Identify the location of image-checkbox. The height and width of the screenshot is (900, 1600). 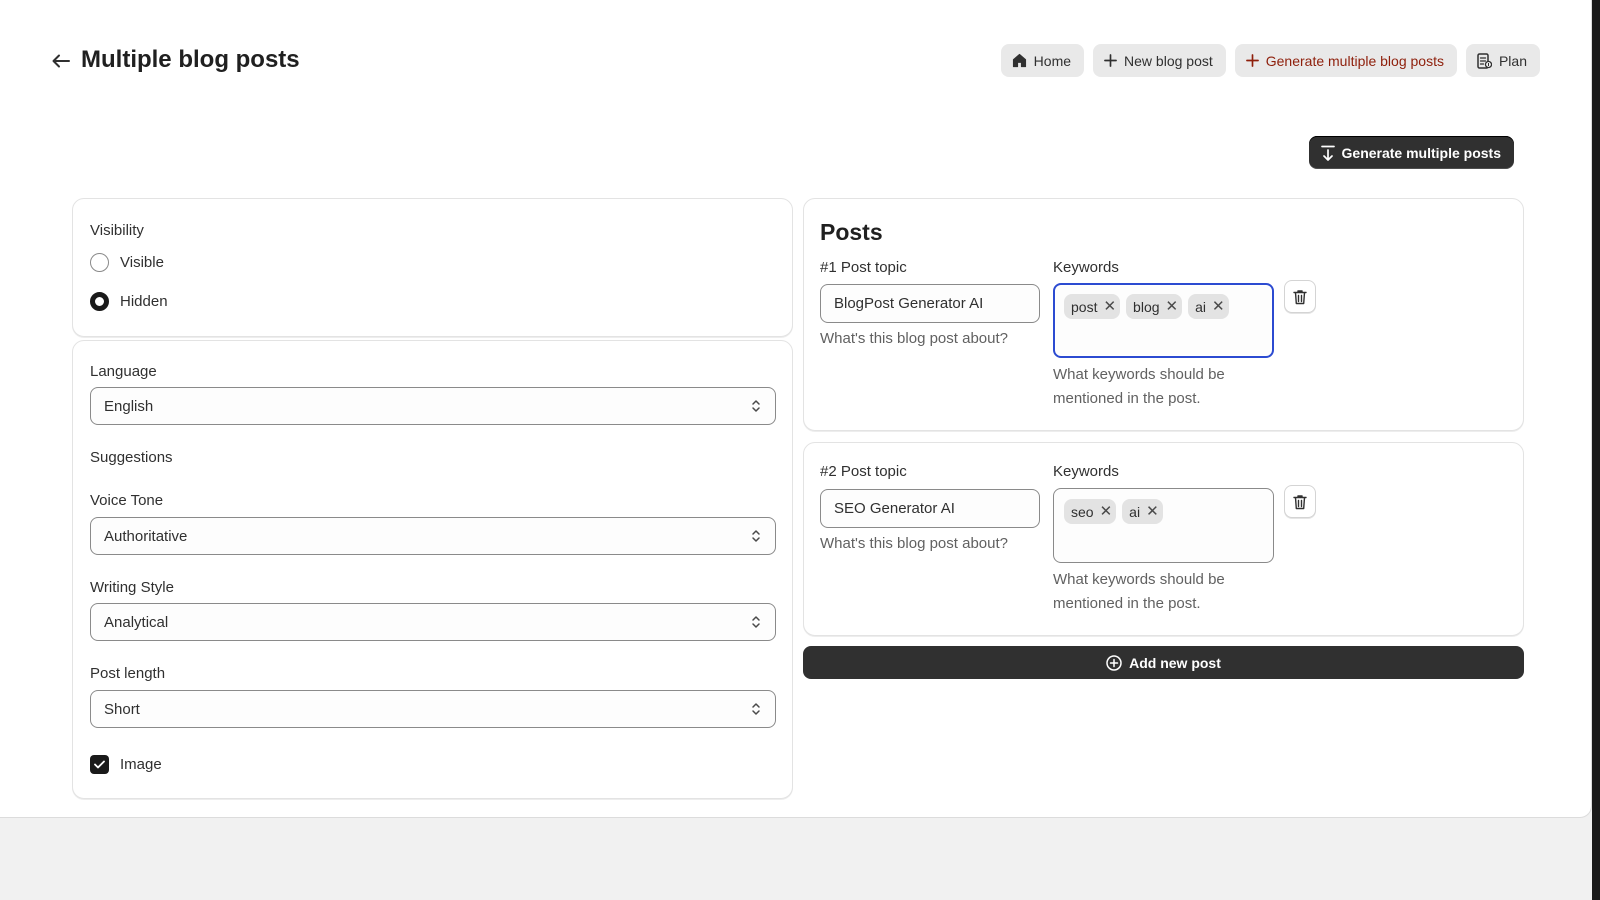
(99, 764).